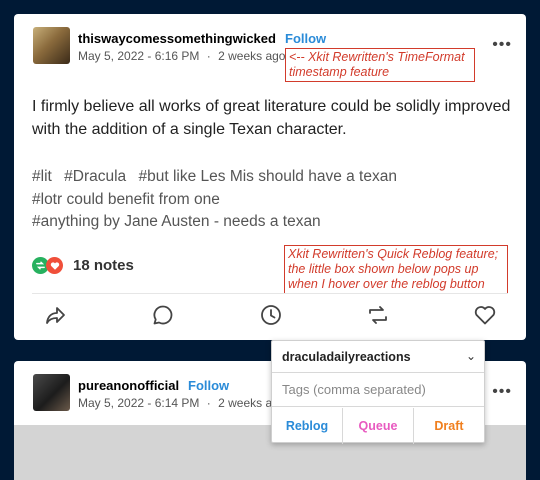 Image resolution: width=540 pixels, height=480 pixels. I want to click on tag-link: #but like Les Mis should have a texan, so click(267, 176).